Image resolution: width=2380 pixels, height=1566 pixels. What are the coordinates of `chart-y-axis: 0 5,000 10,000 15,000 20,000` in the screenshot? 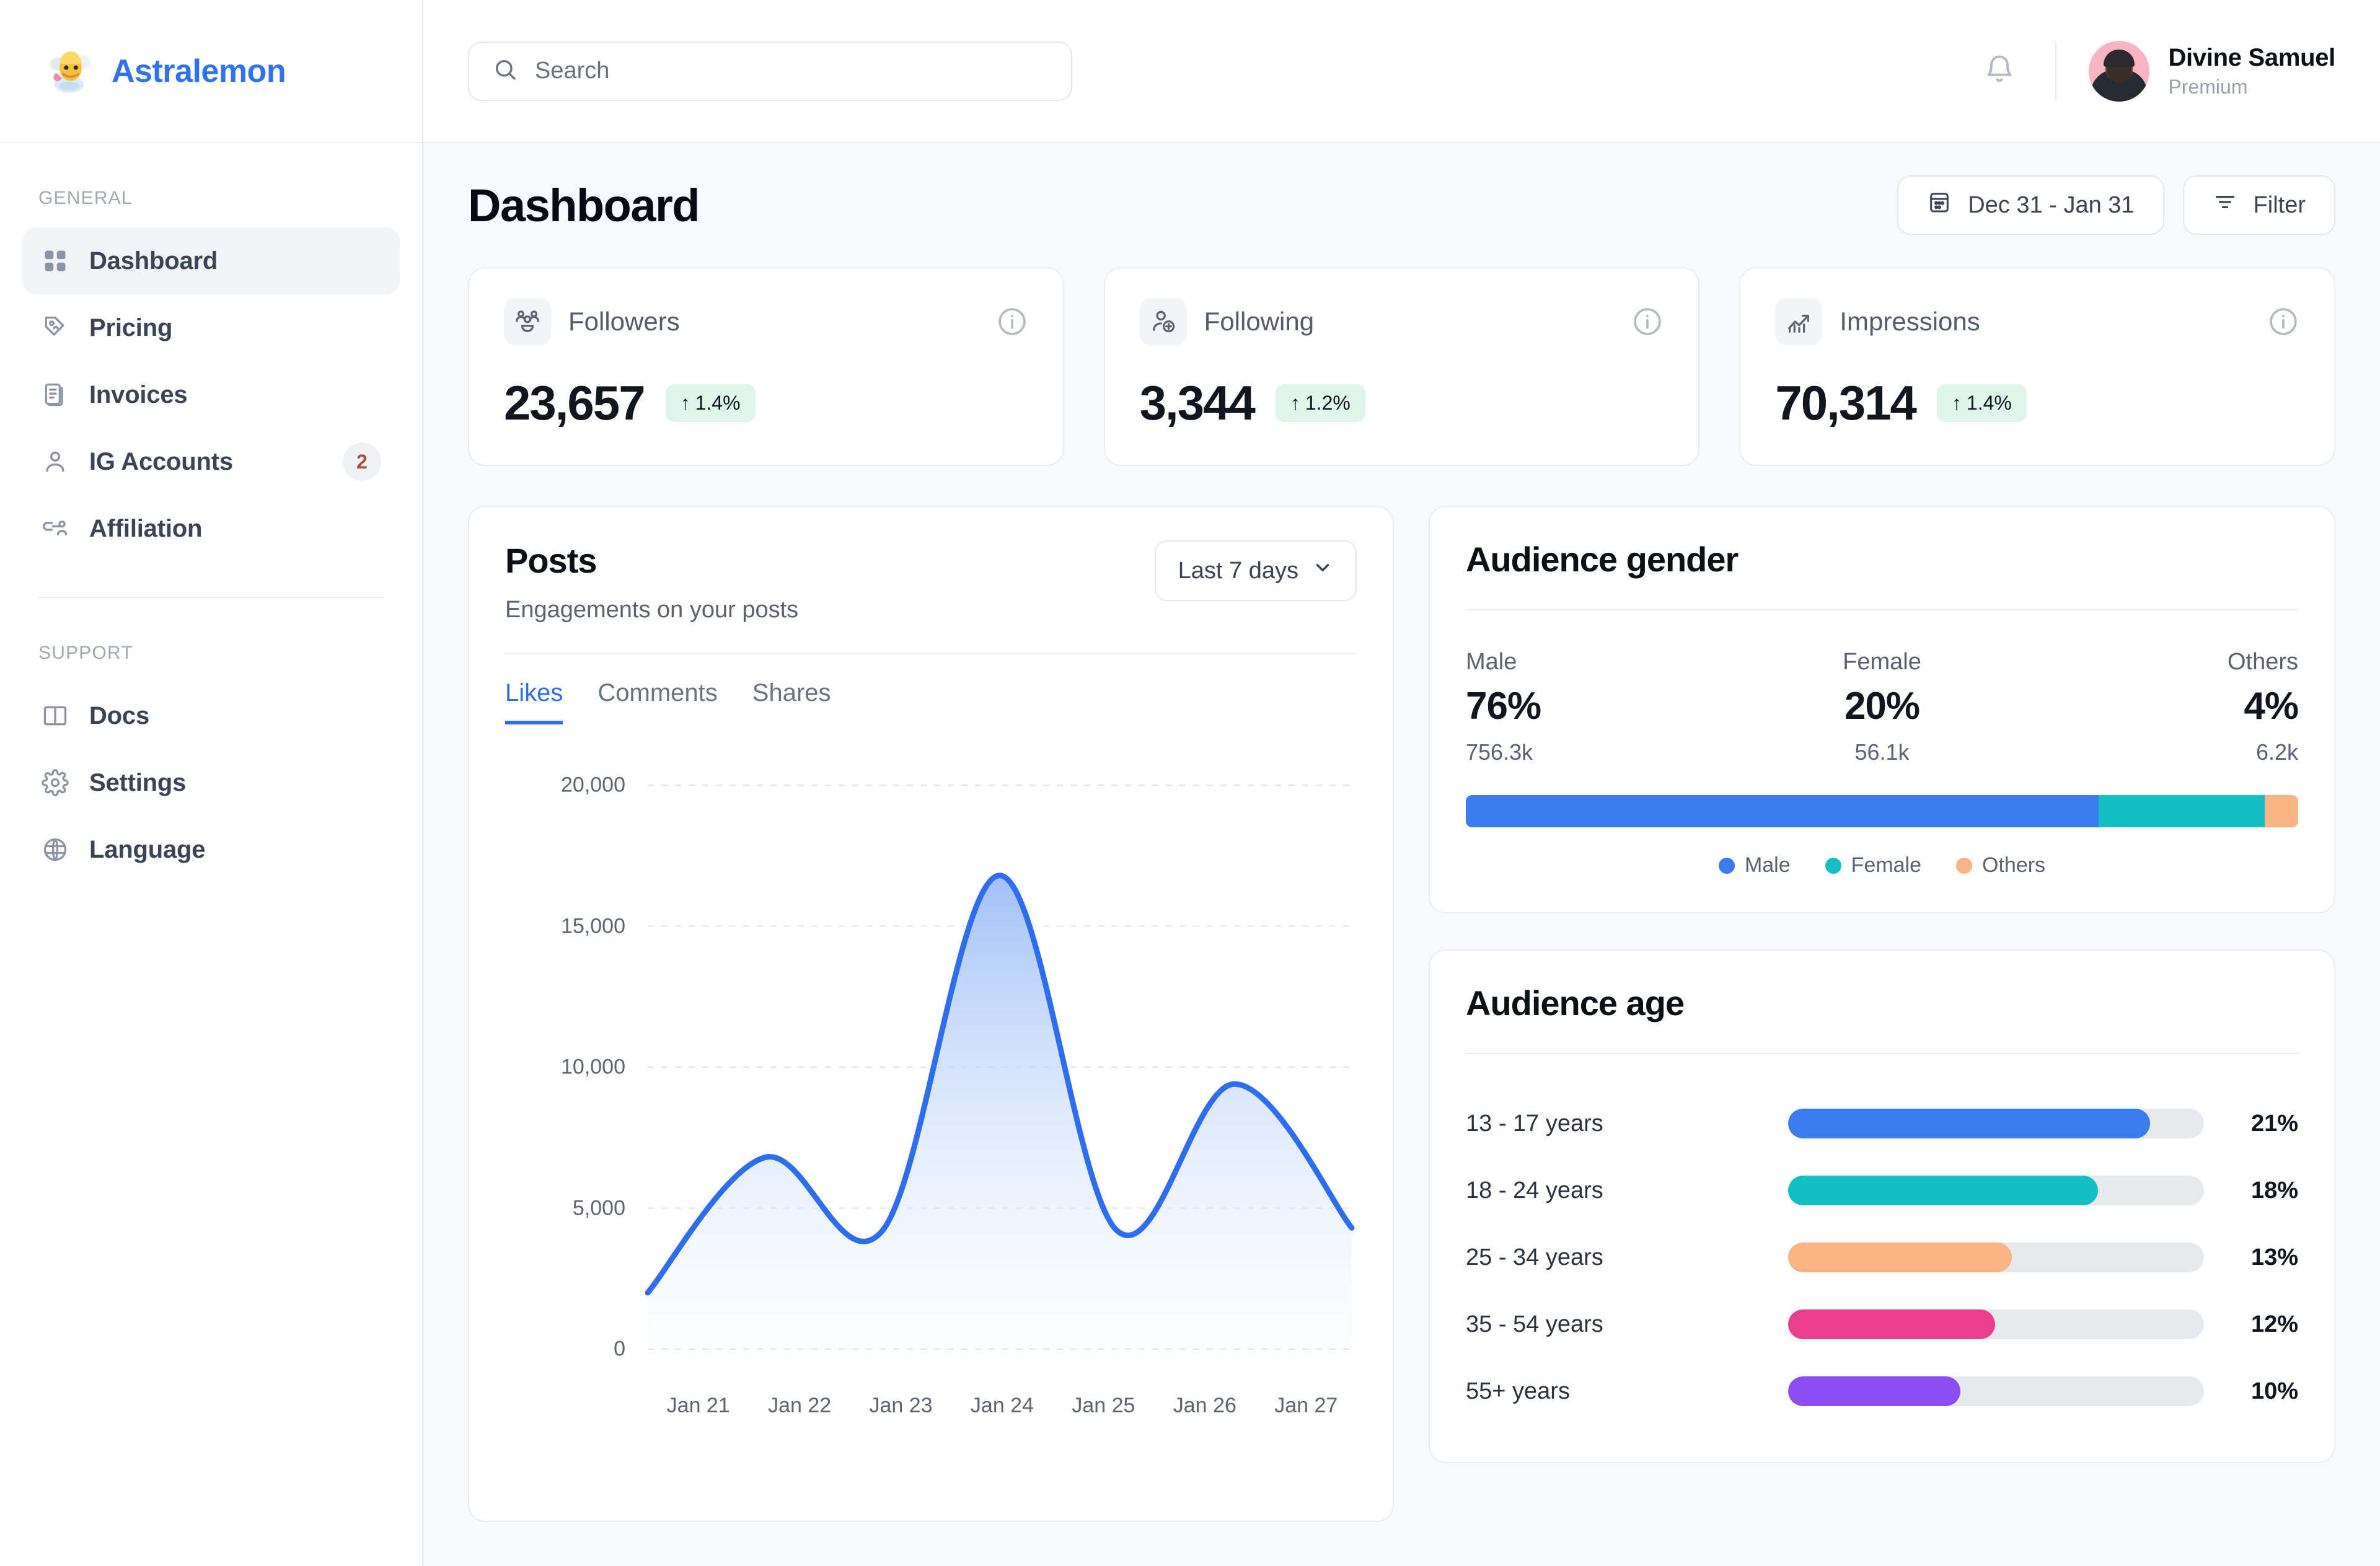 It's located at (570, 1070).